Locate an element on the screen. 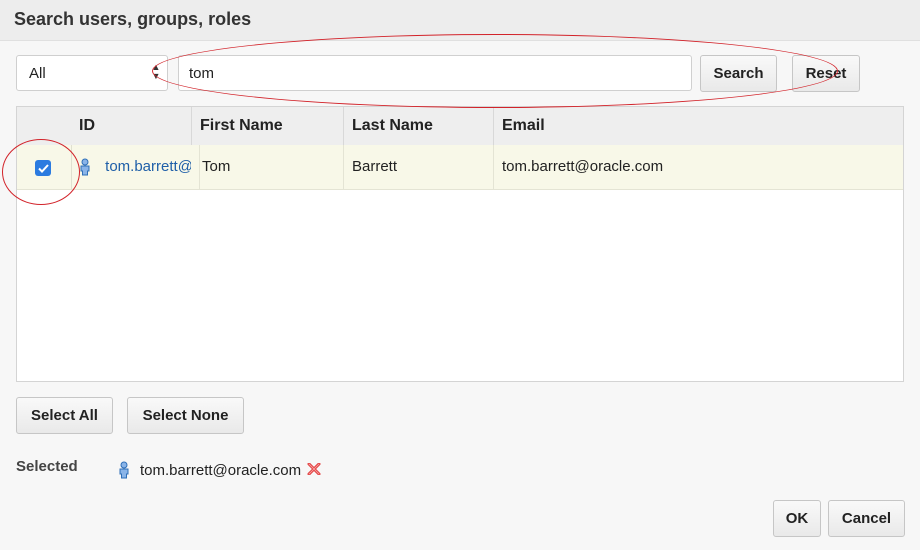 This screenshot has height=550, width=920. row-id-link: tom.barrett@ is located at coordinates (148, 166).